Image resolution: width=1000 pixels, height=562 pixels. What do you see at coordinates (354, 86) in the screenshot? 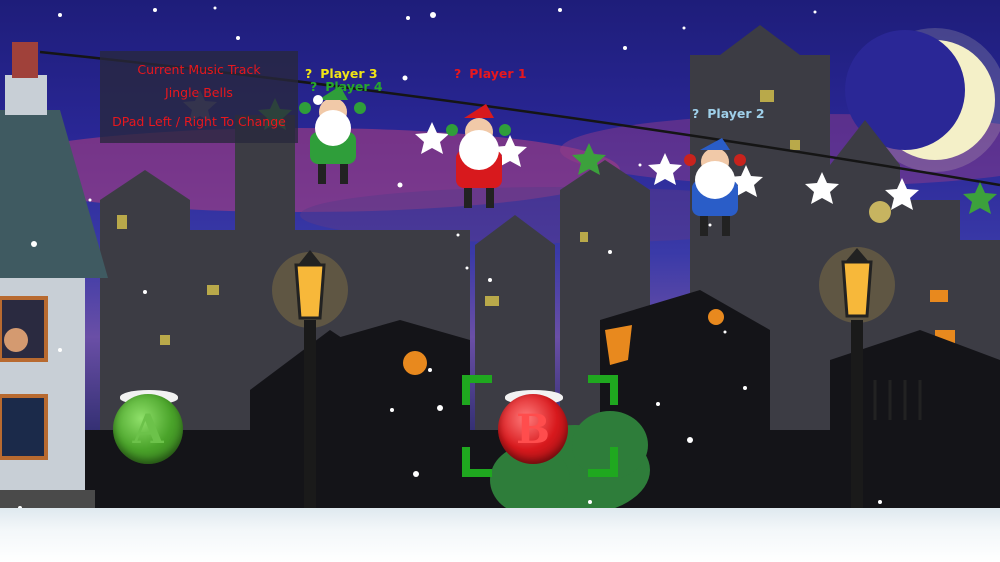
I see `player-4-name: Player 4` at bounding box center [354, 86].